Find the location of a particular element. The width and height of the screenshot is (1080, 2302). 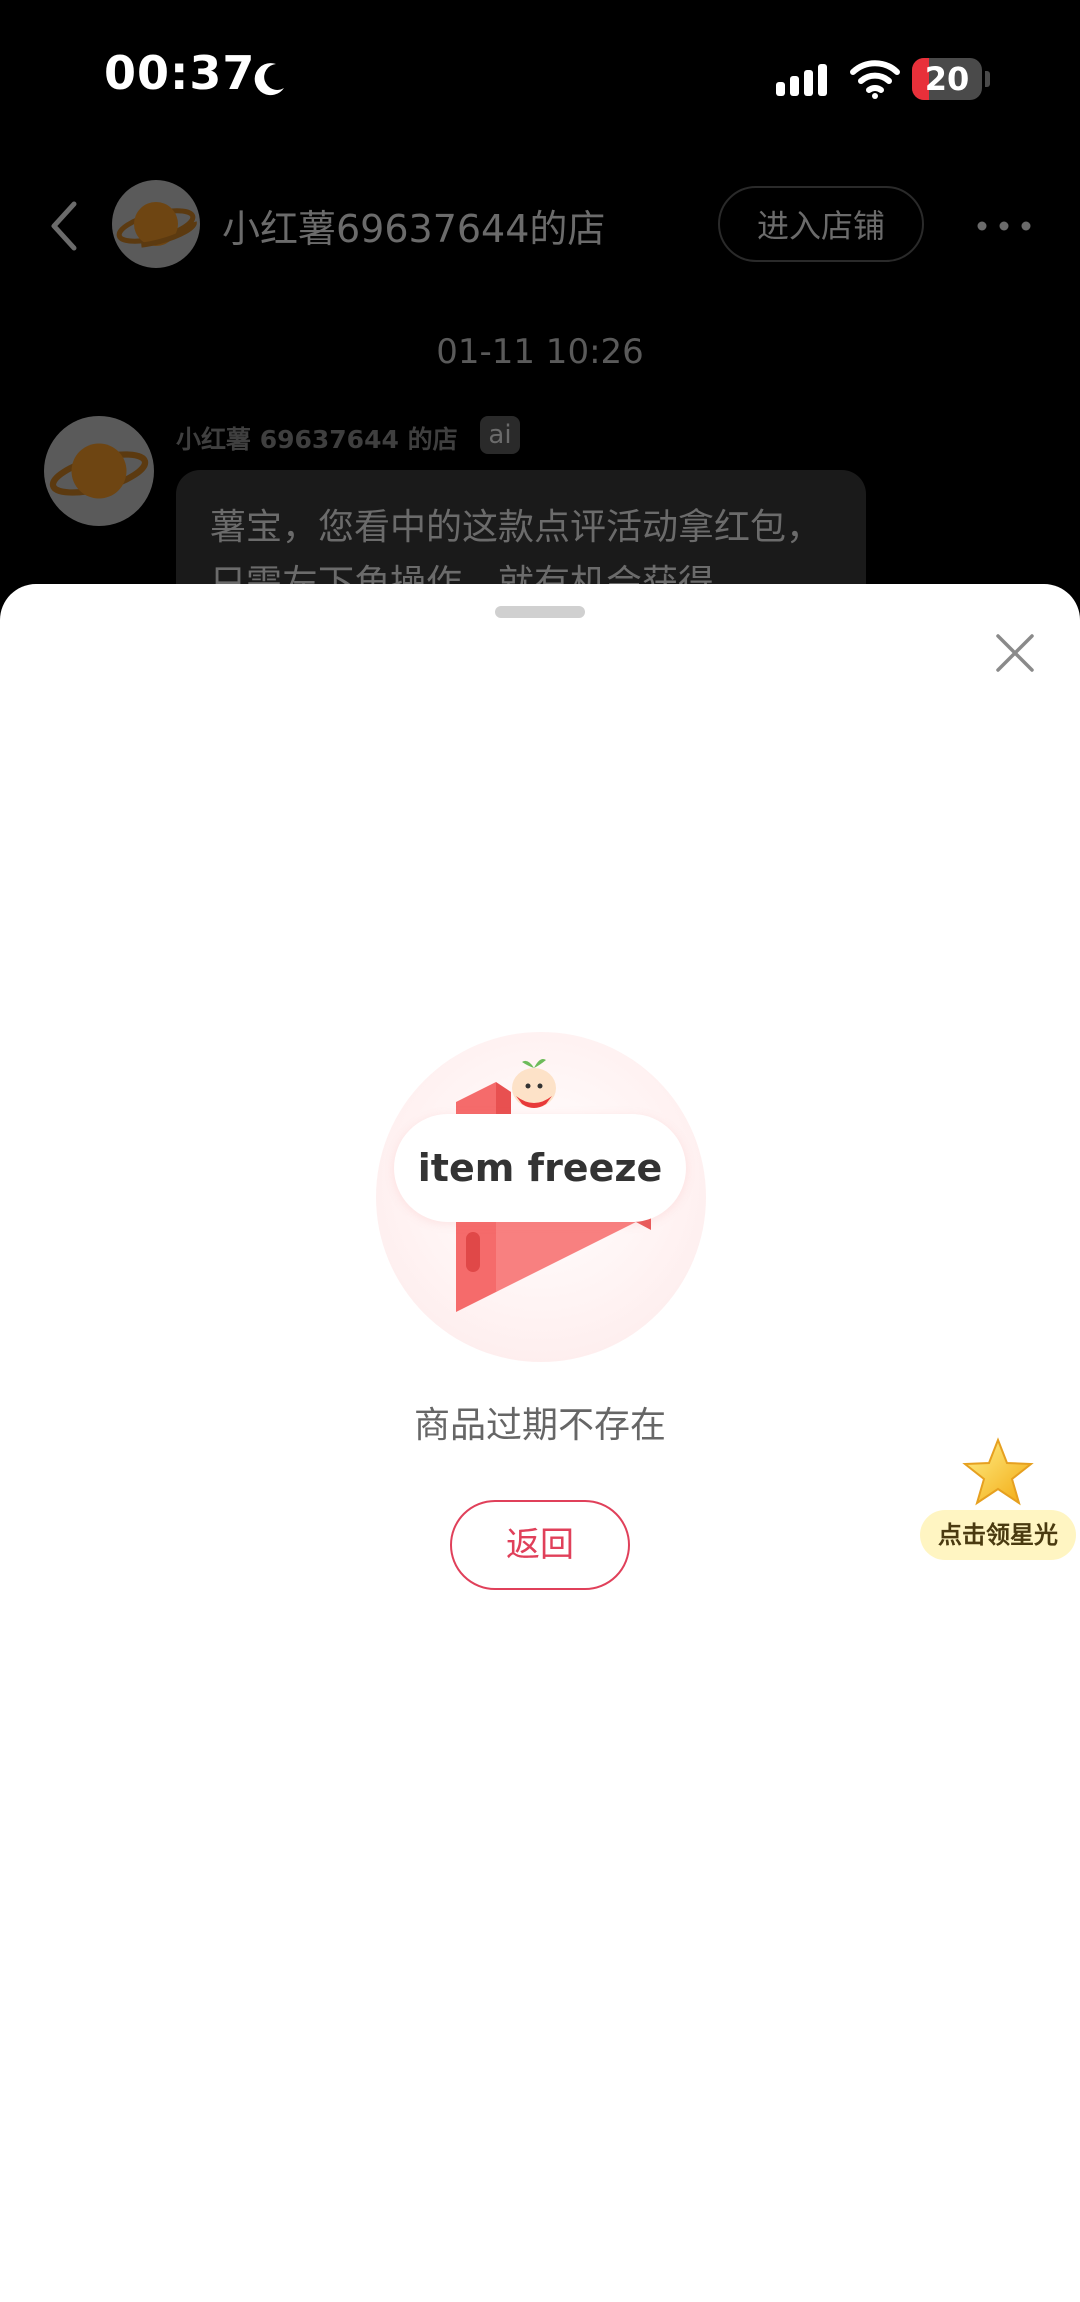

status-bar: 00:37 20 is located at coordinates (540, 80).